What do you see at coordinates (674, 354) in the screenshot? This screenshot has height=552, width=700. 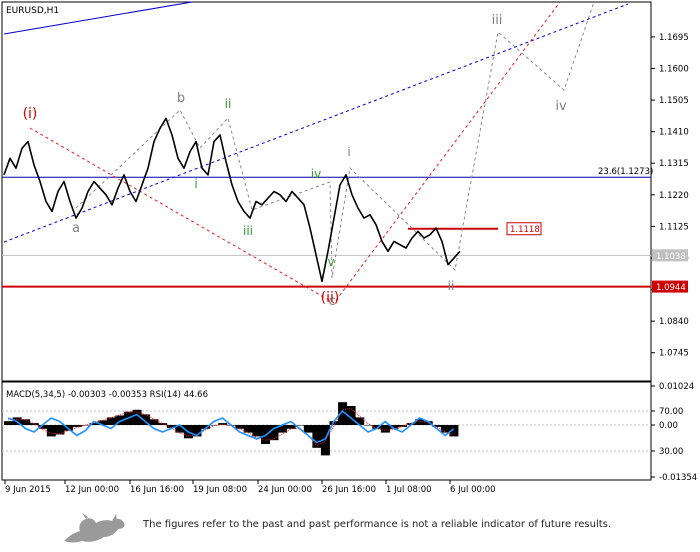 I see `y-tick-label: 1.0745` at bounding box center [674, 354].